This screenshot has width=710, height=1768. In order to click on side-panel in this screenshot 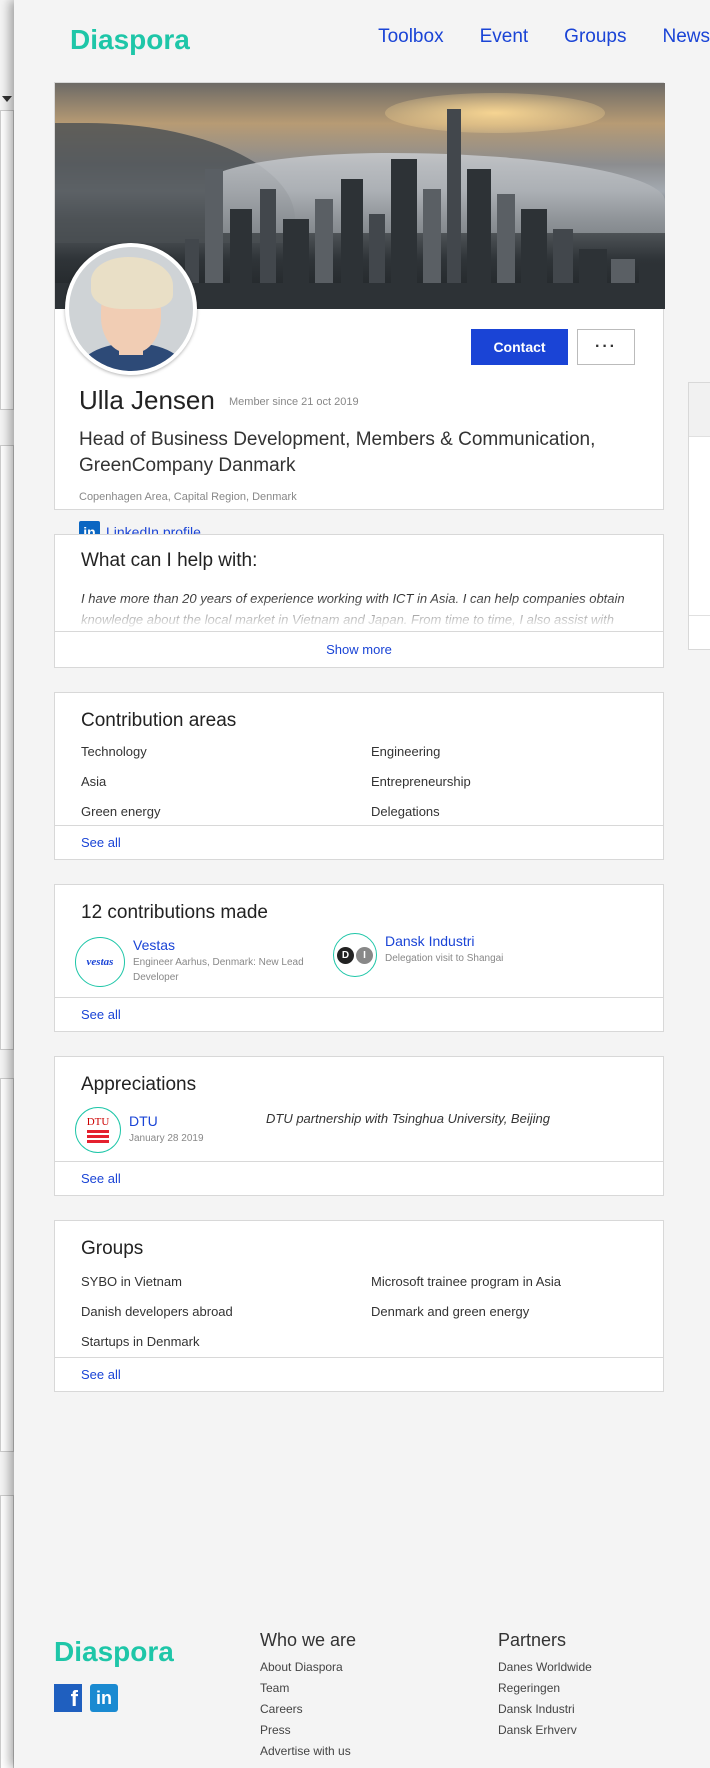, I will do `click(699, 516)`.